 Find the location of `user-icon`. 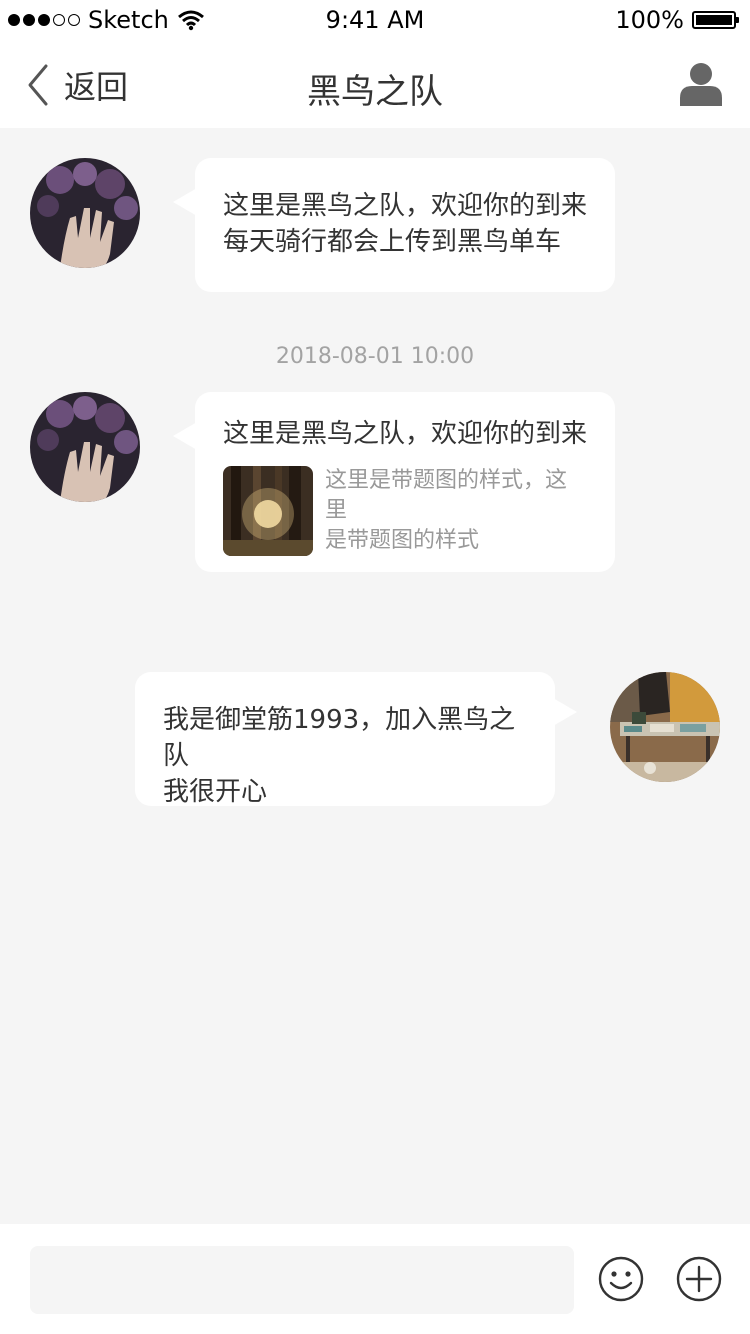

user-icon is located at coordinates (701, 84).